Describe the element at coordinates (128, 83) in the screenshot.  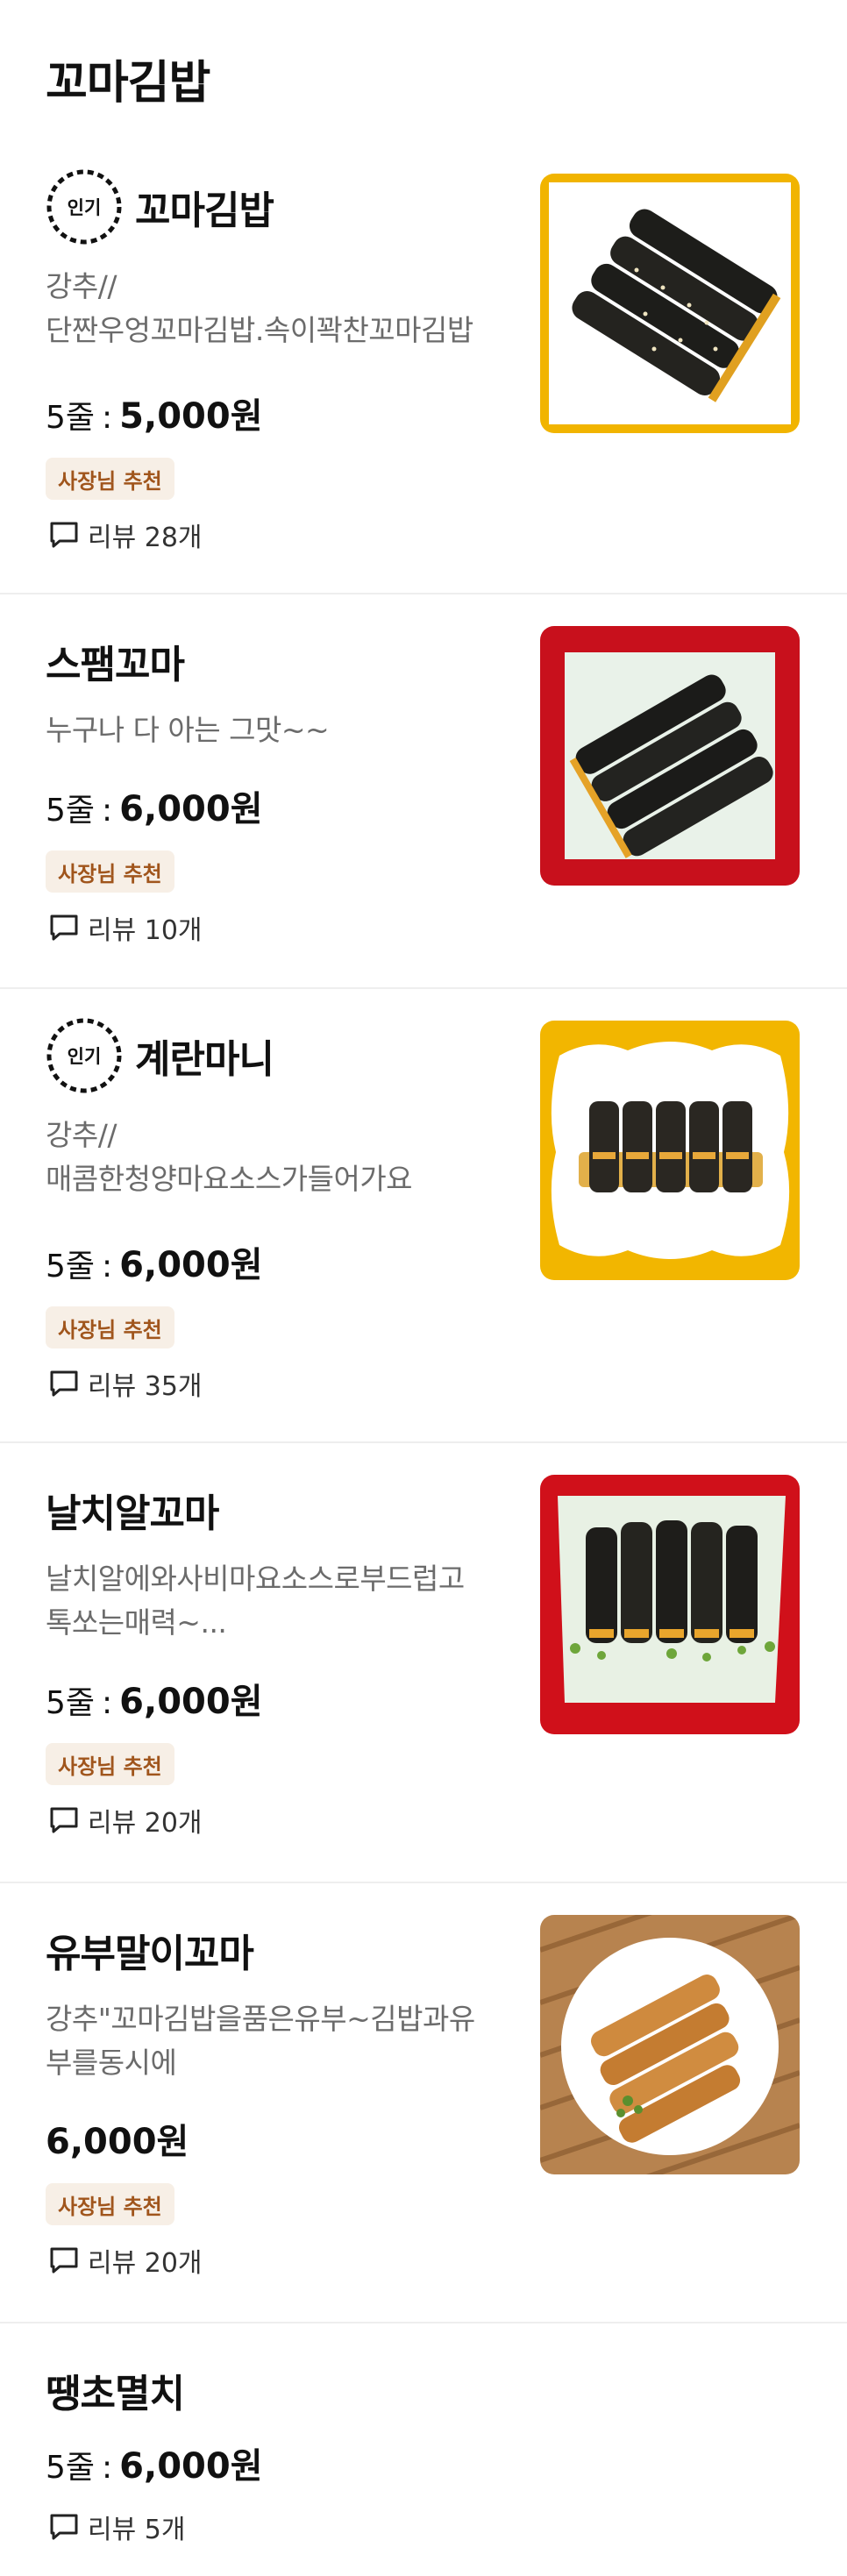
I see `section-title: 꼬마김밥` at that location.